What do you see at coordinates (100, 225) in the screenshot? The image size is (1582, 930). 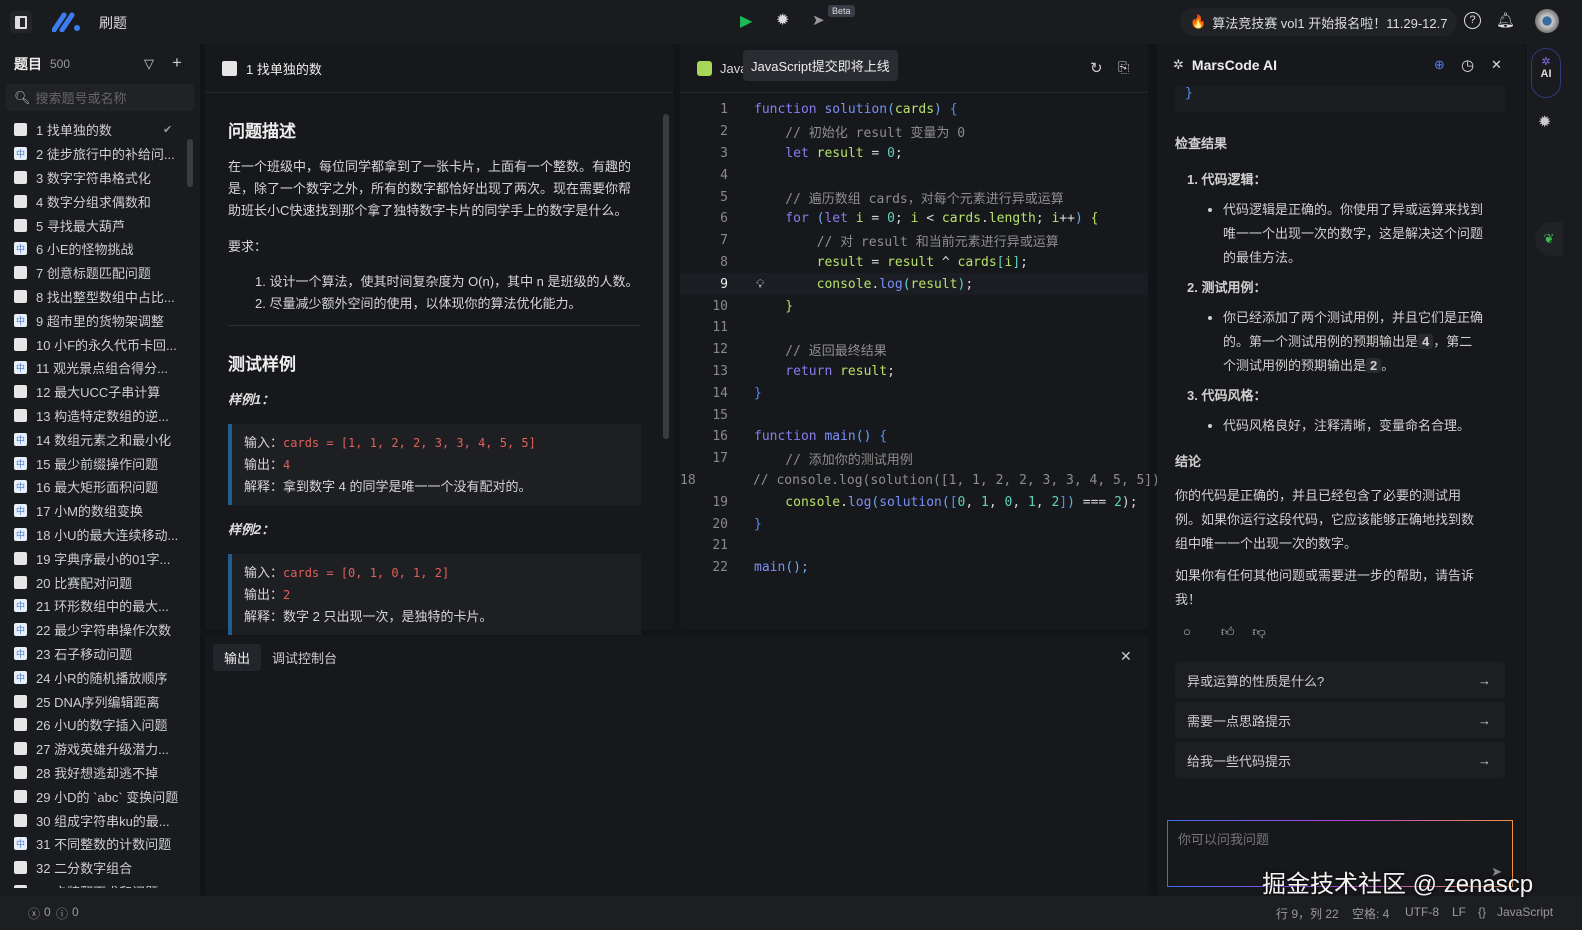 I see `problem-list-item: 5 寻找最大葫芦` at bounding box center [100, 225].